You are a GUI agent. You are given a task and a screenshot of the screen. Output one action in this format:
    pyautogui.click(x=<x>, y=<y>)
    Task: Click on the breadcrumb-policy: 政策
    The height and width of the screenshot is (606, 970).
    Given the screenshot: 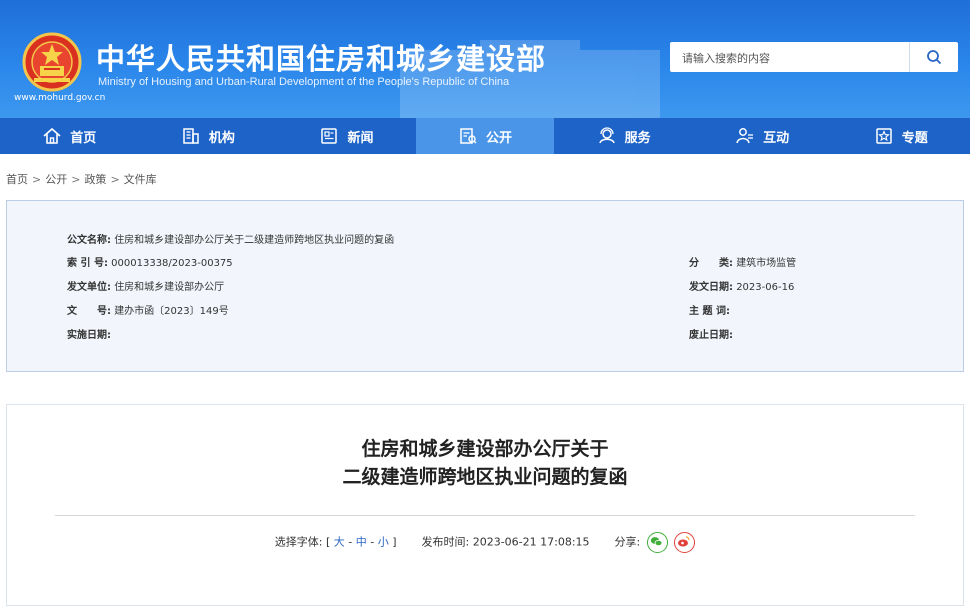 What is the action you would take?
    pyautogui.click(x=95, y=179)
    